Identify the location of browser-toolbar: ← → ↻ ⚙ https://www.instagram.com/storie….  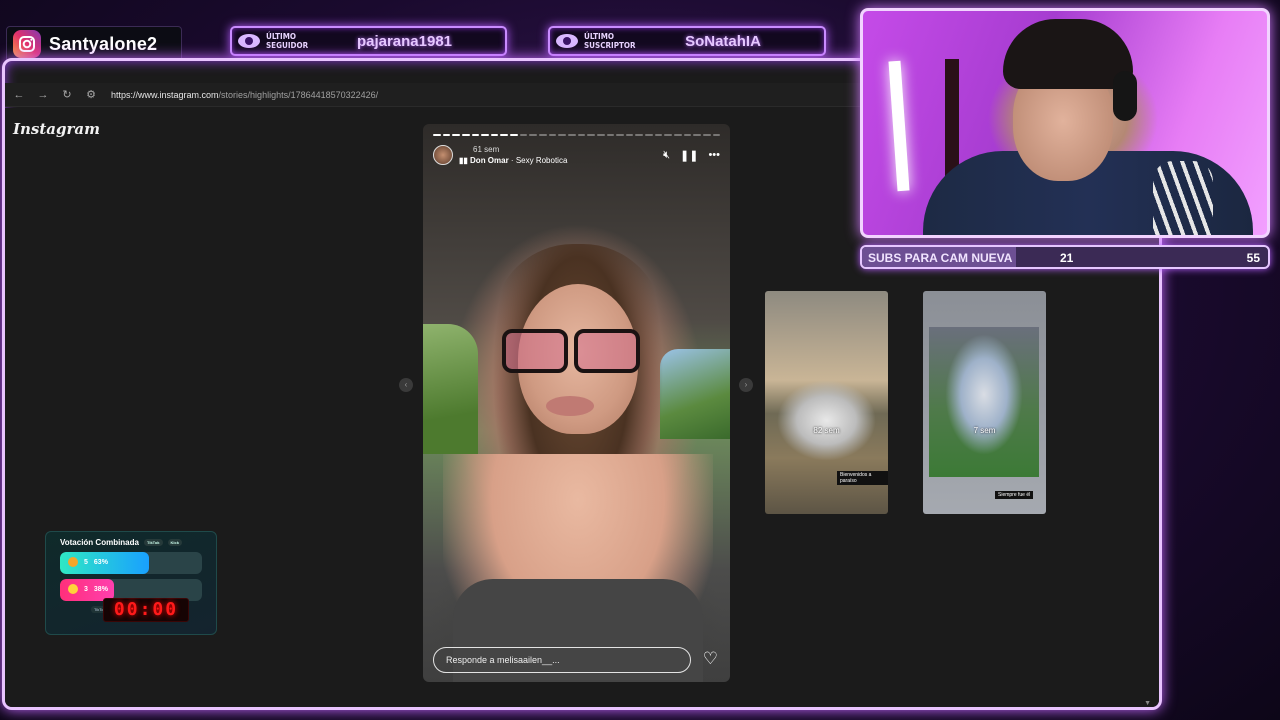
(435, 95).